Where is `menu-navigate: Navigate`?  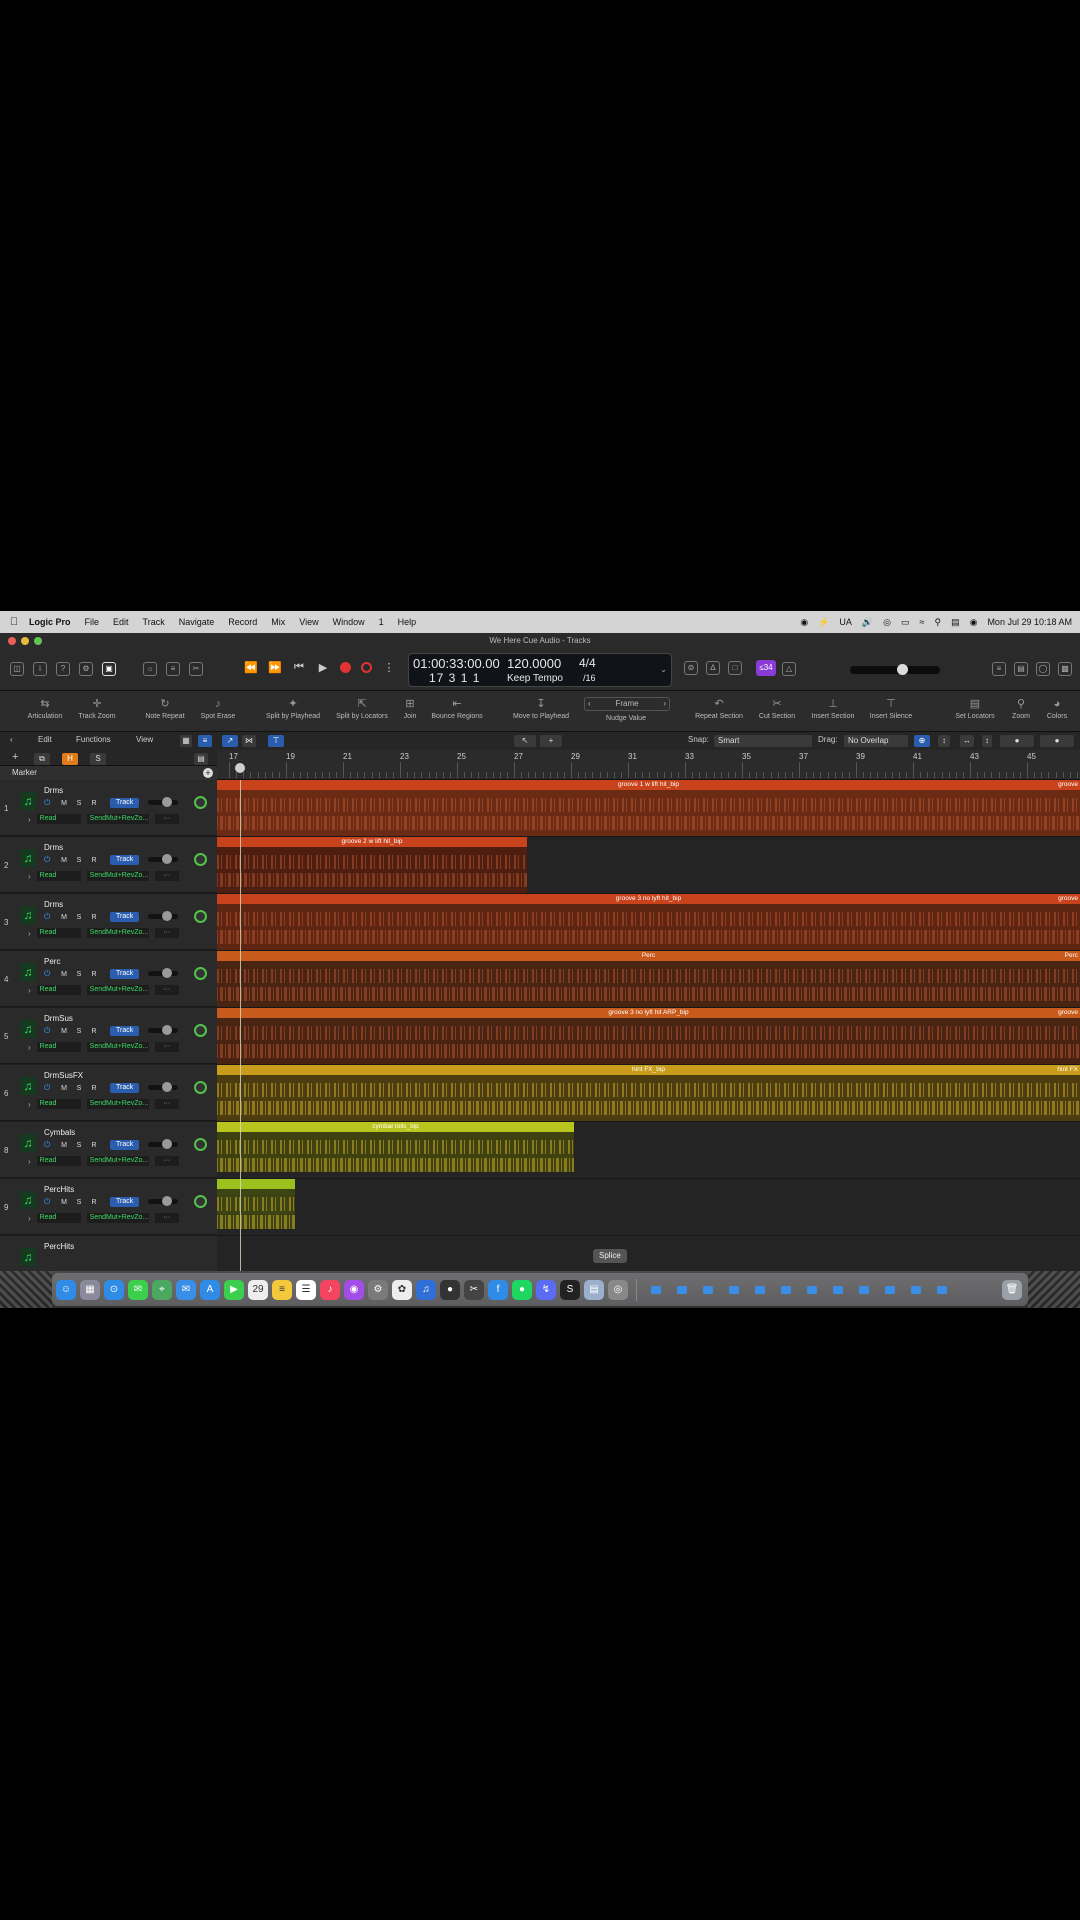
menu-navigate: Navigate is located at coordinates (197, 622).